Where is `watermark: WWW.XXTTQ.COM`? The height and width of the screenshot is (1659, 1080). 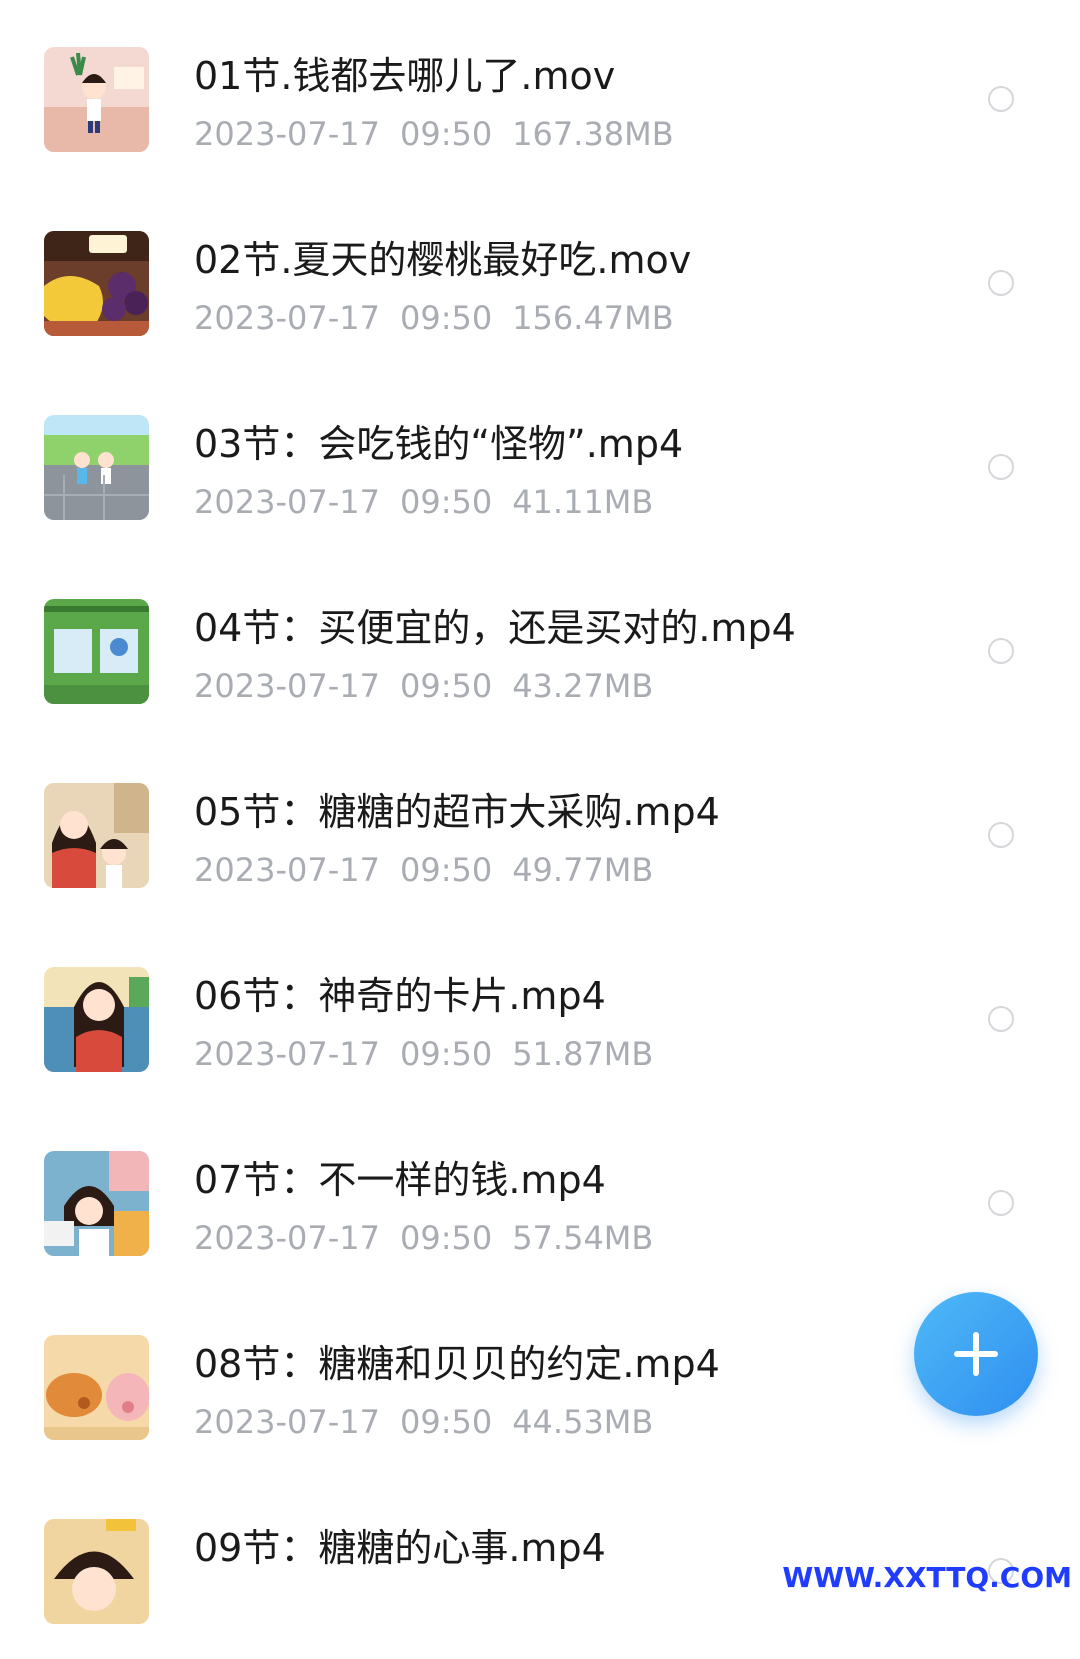
watermark: WWW.XXTTQ.COM is located at coordinates (927, 1577).